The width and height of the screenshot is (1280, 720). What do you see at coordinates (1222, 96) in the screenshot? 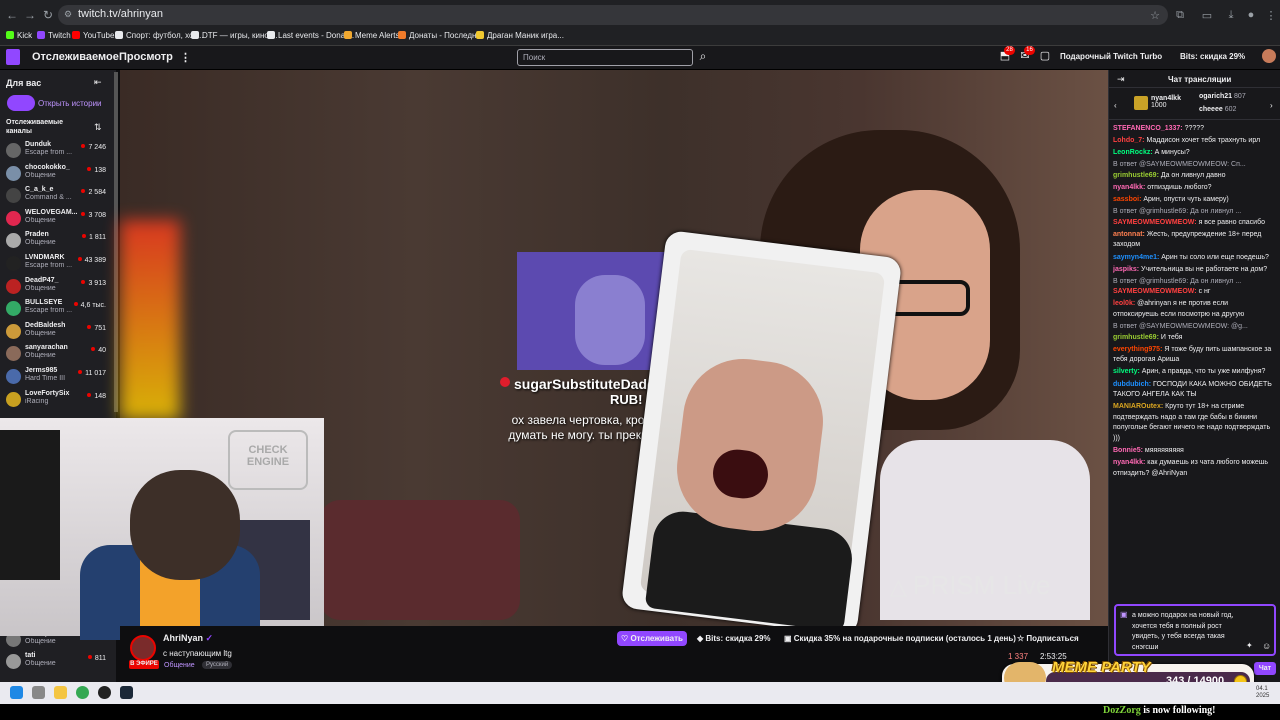
I see `leader-2: ogarich21 807` at bounding box center [1222, 96].